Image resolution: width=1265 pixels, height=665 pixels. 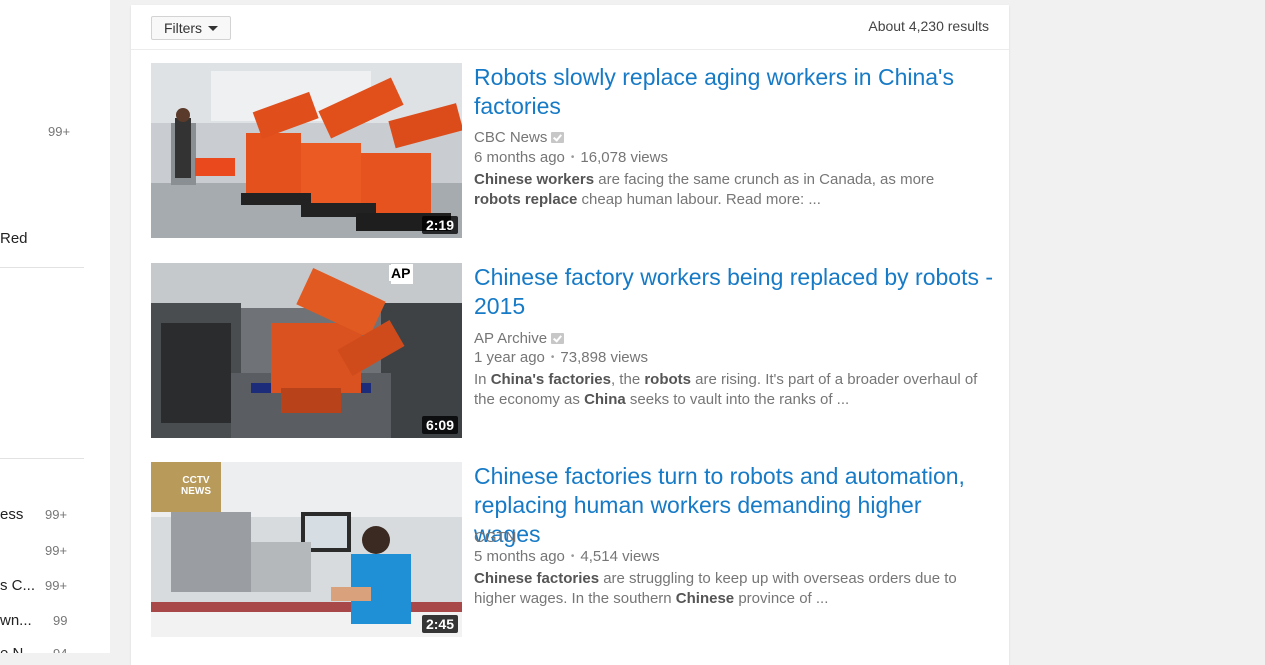 What do you see at coordinates (509, 357) in the screenshot?
I see `upload-age: 1 year ago` at bounding box center [509, 357].